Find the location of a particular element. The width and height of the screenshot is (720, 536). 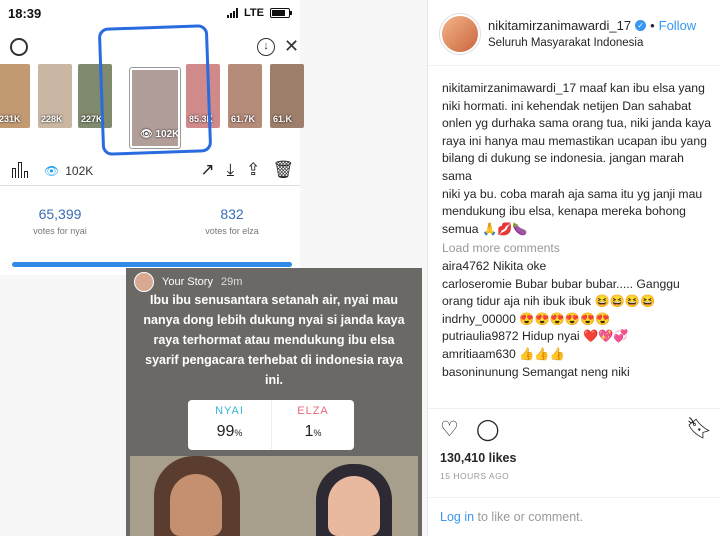

divider is located at coordinates (152, 264).